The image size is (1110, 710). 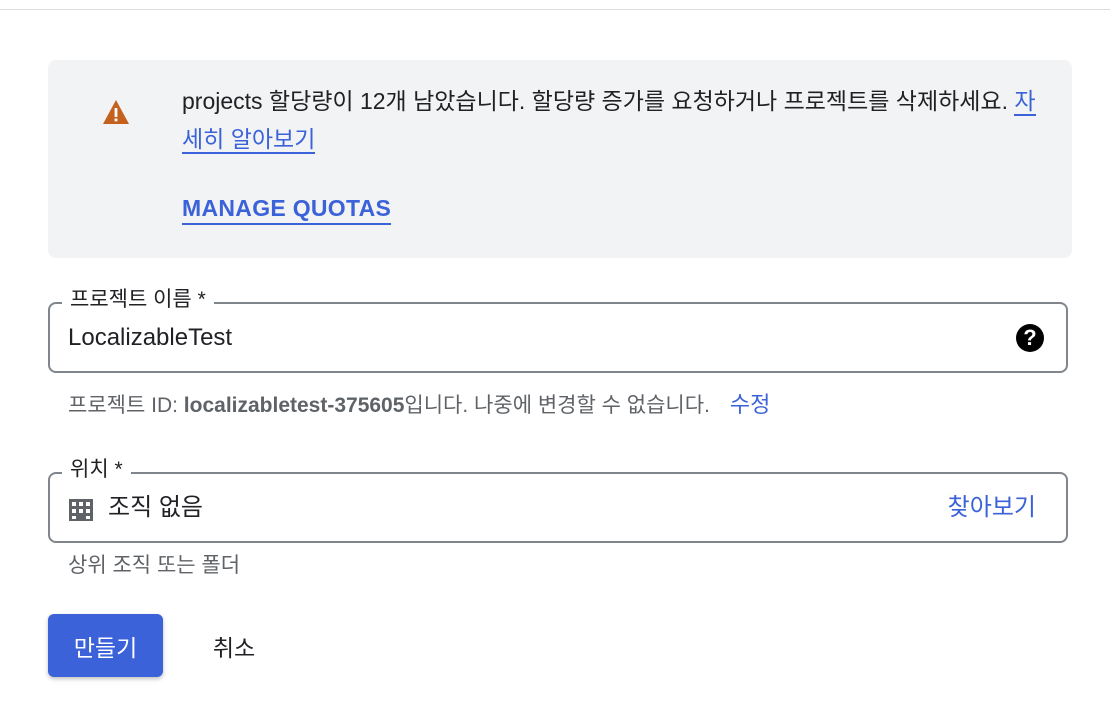 What do you see at coordinates (234, 645) in the screenshot?
I see `cancel-button: 취소` at bounding box center [234, 645].